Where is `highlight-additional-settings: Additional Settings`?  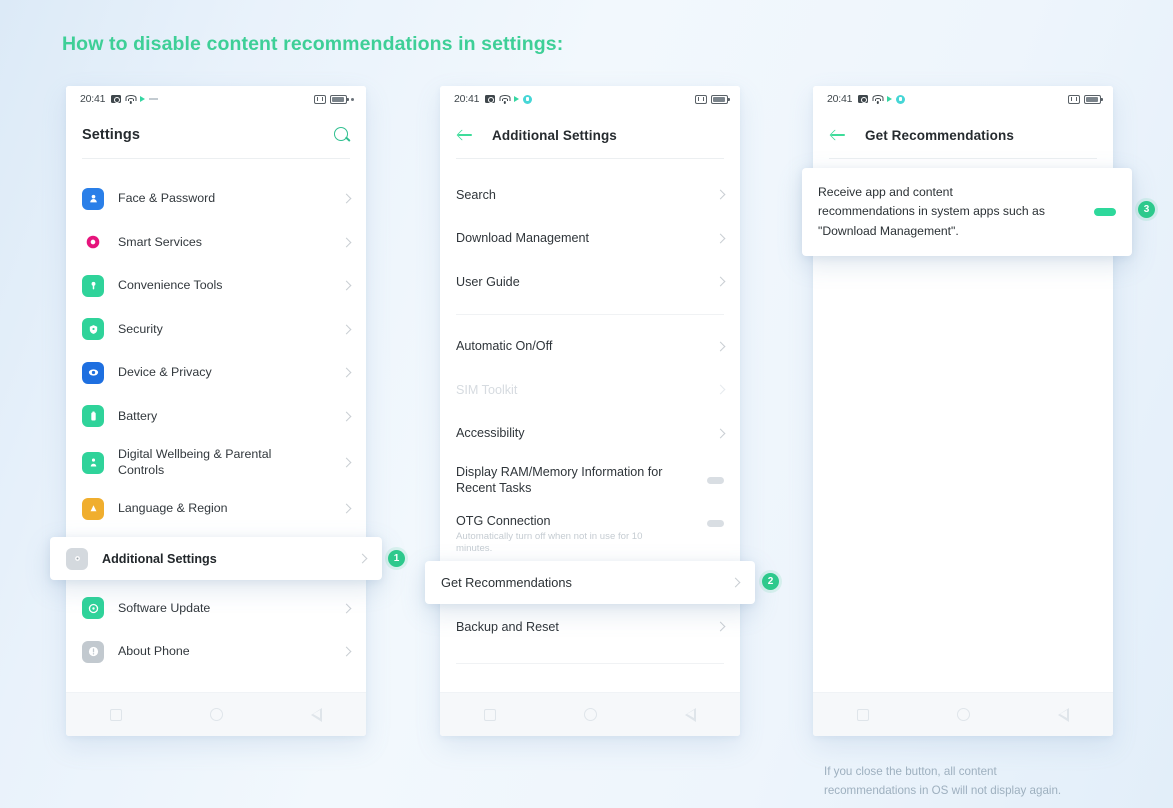 highlight-additional-settings: Additional Settings is located at coordinates (216, 558).